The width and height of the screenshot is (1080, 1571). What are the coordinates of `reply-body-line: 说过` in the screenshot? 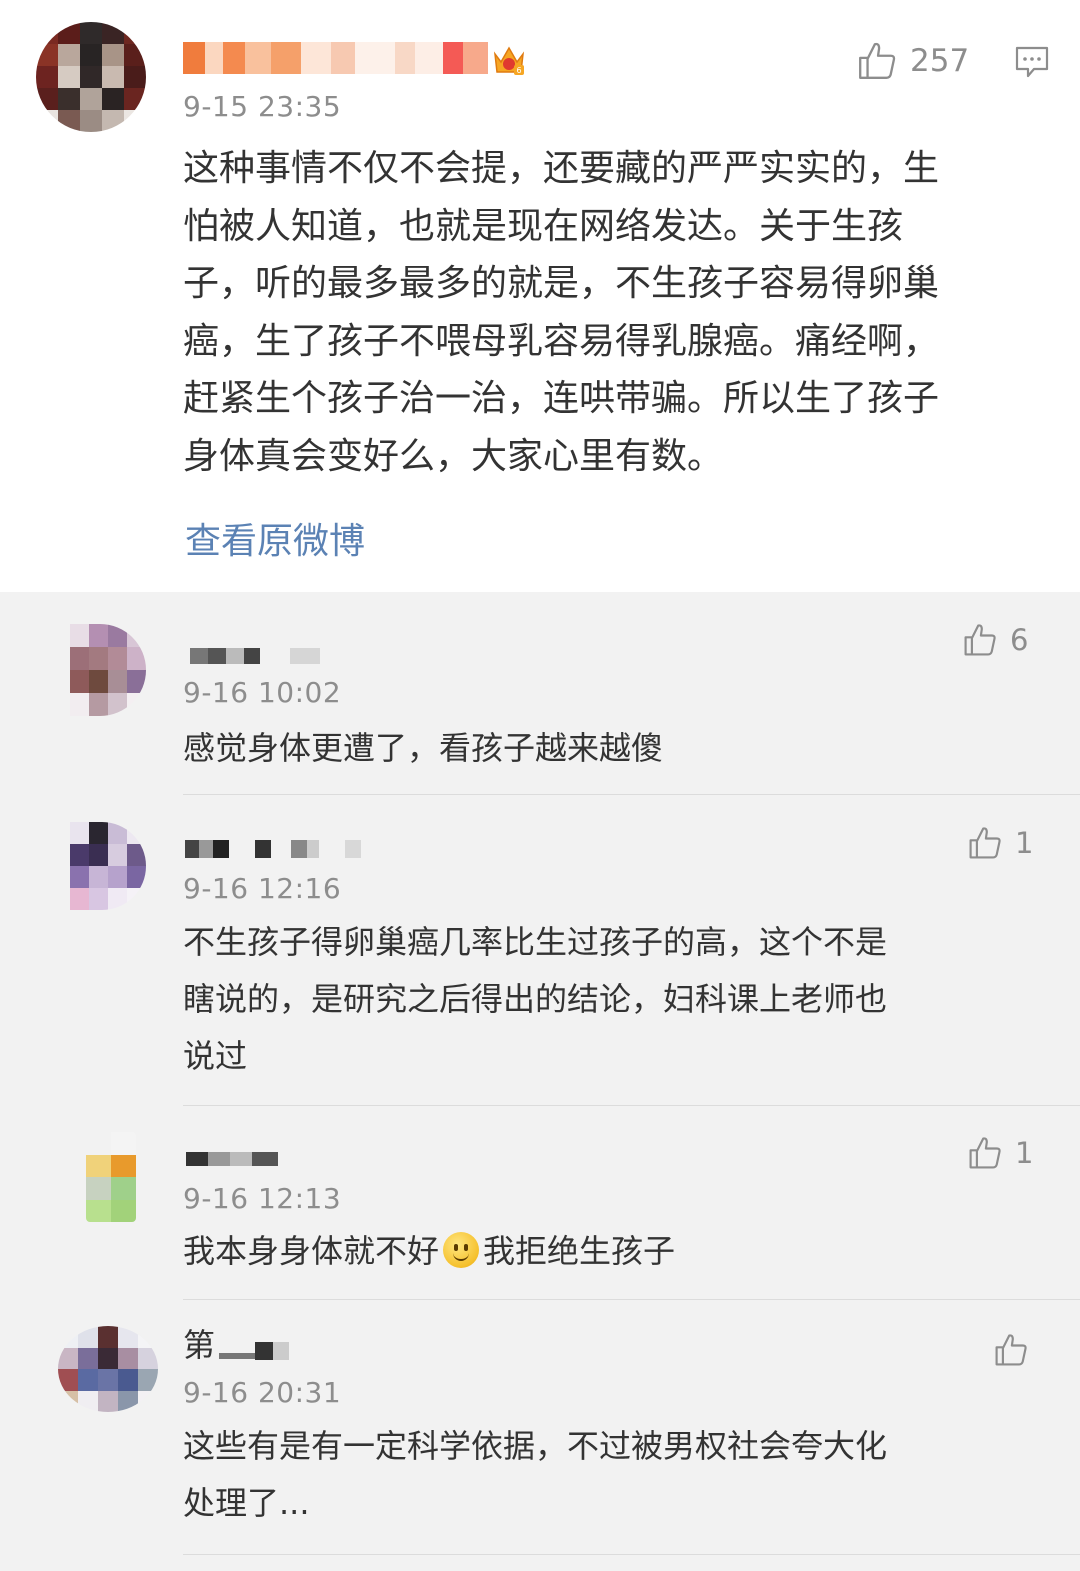 It's located at (215, 1056).